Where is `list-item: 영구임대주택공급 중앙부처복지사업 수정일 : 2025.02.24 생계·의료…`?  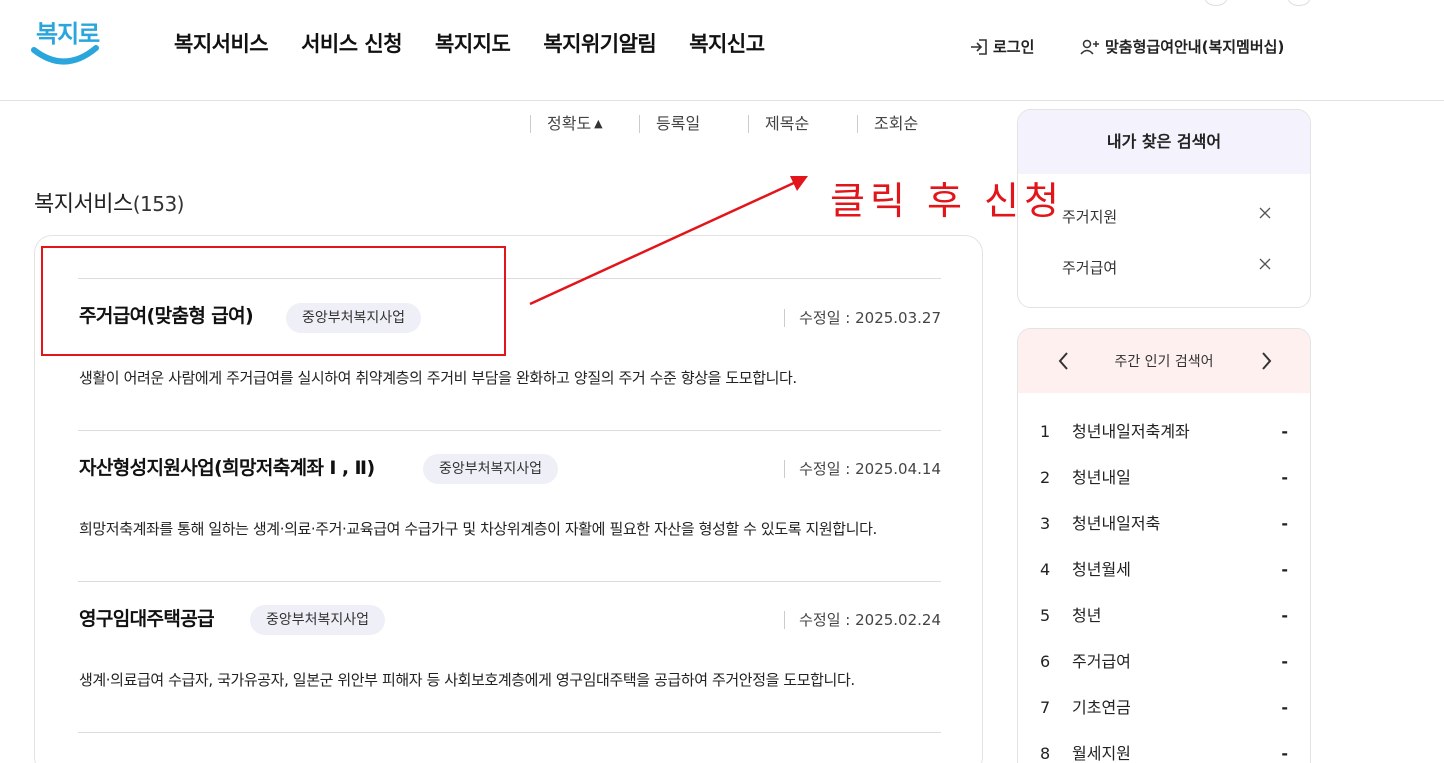 list-item: 영구임대주택공급 중앙부처복지사업 수정일 : 2025.02.24 생계·의료… is located at coordinates (509, 656).